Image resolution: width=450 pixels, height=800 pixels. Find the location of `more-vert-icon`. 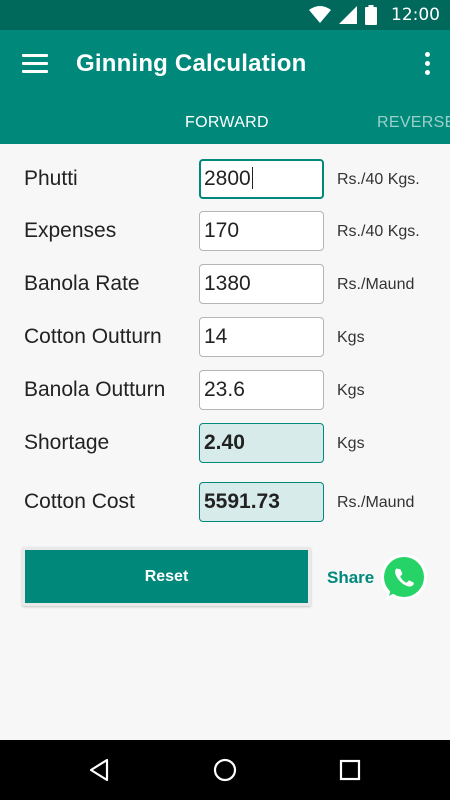

more-vert-icon is located at coordinates (427, 65).